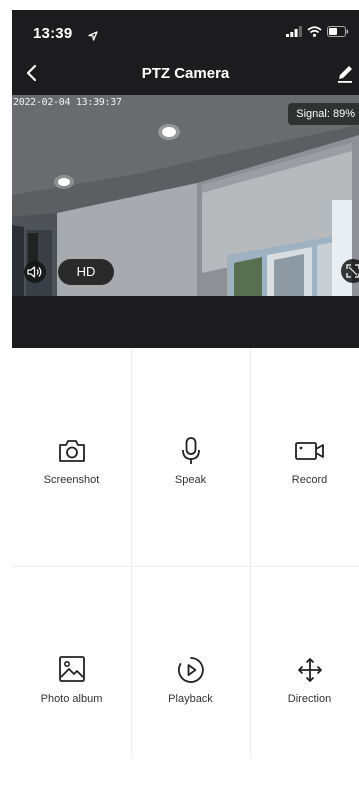  What do you see at coordinates (309, 451) in the screenshot?
I see `video-camera-icon` at bounding box center [309, 451].